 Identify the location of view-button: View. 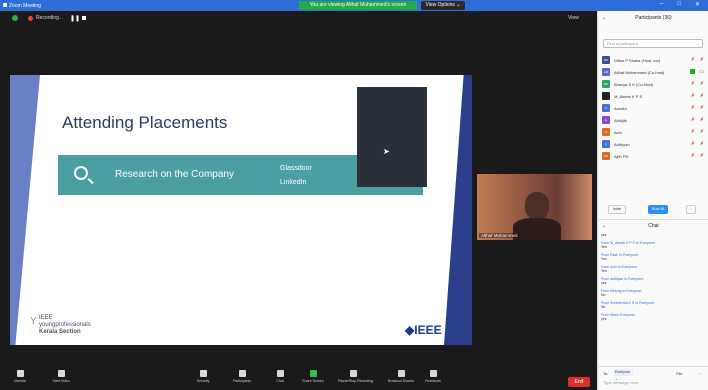
(573, 18).